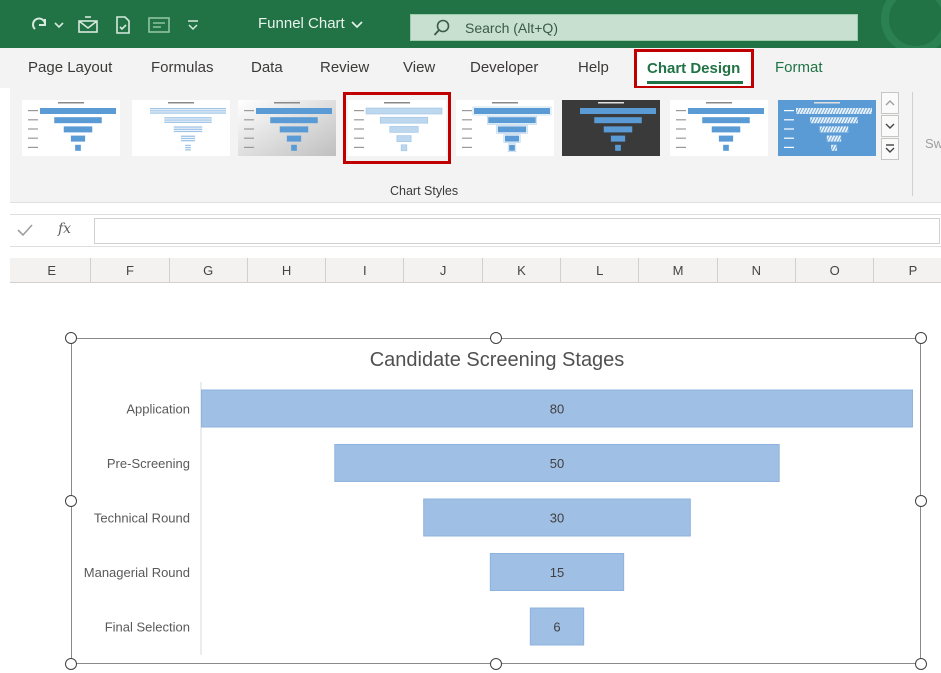 The width and height of the screenshot is (941, 673). What do you see at coordinates (441, 27) in the screenshot?
I see `search-icon` at bounding box center [441, 27].